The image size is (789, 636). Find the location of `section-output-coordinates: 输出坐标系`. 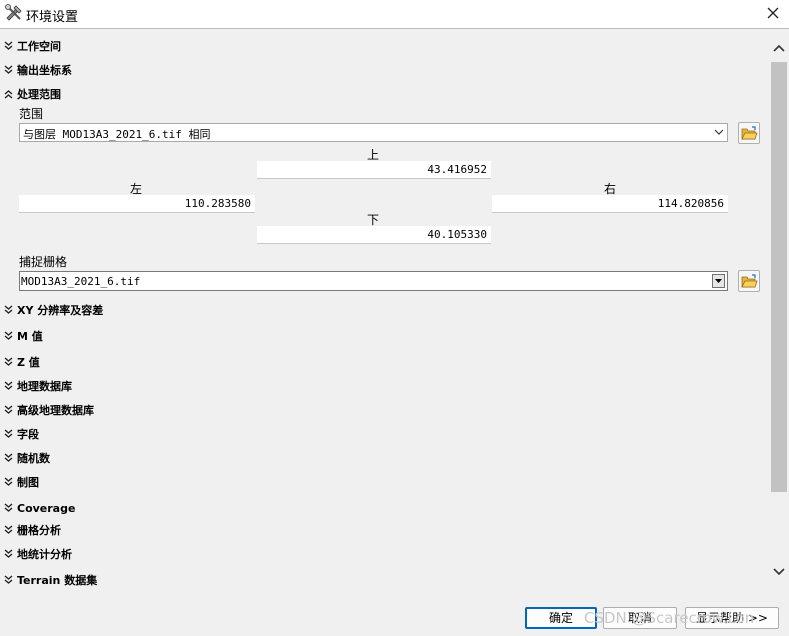

section-output-coordinates: 输出坐标系 is located at coordinates (38, 70).